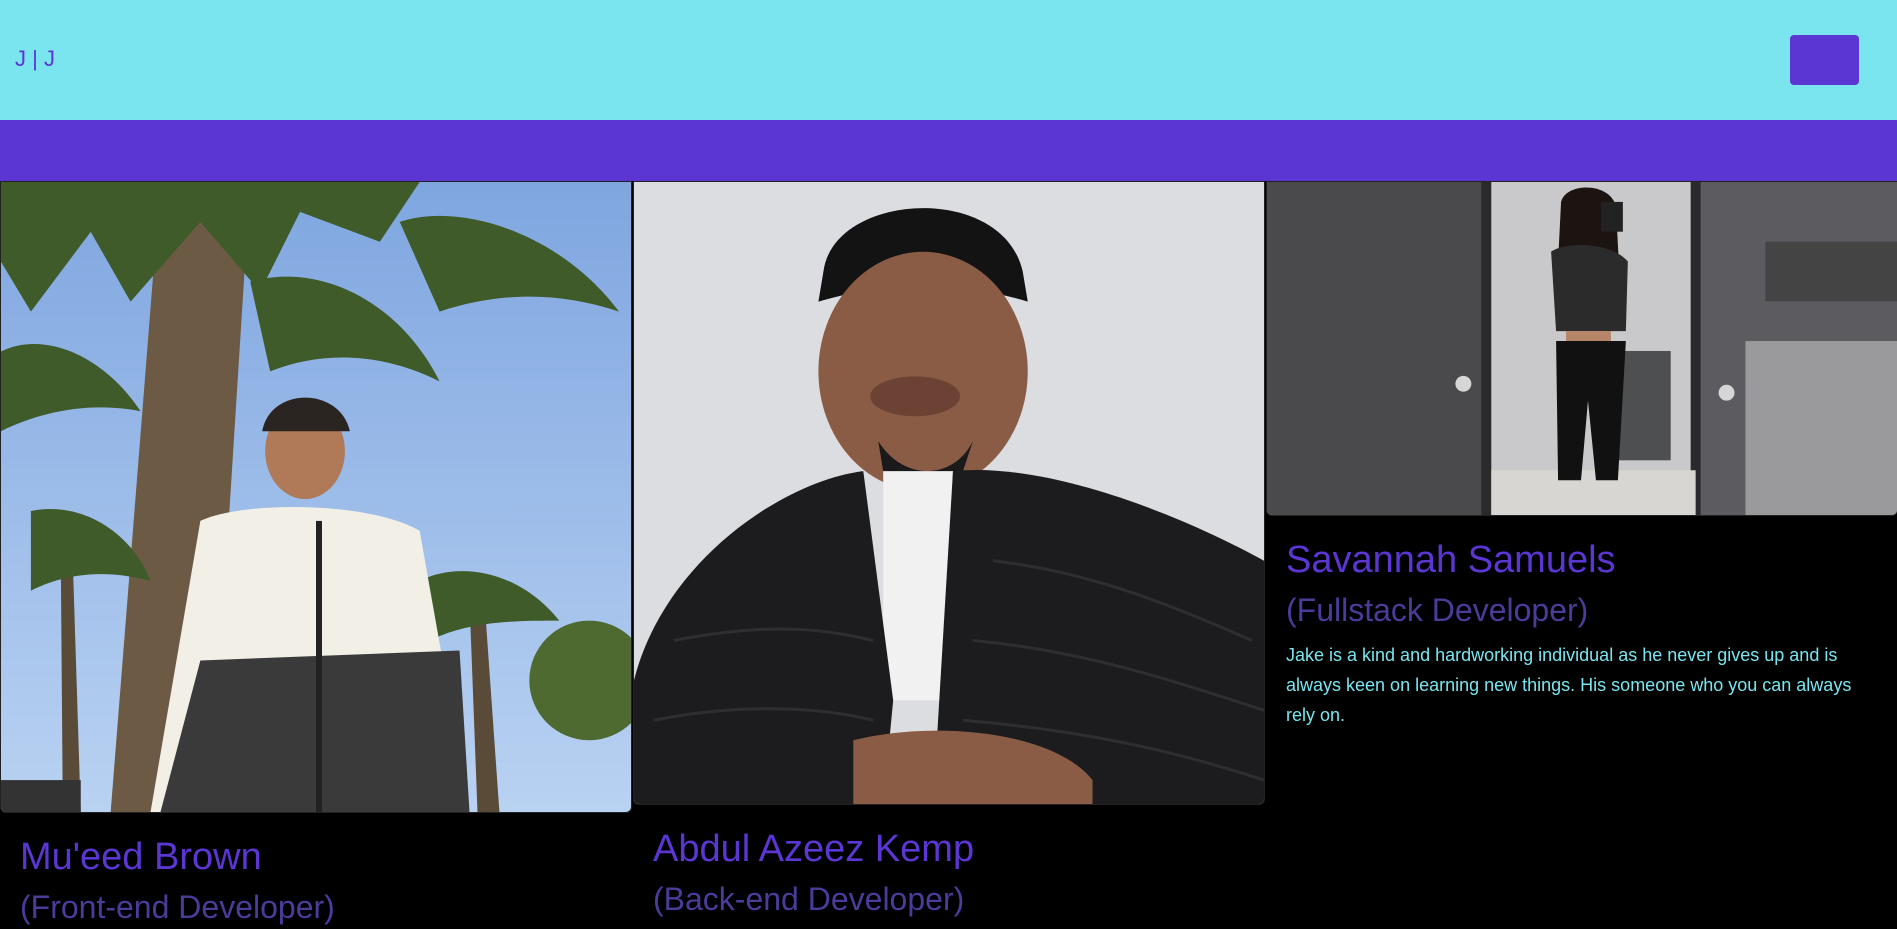 Image resolution: width=1897 pixels, height=929 pixels. I want to click on brand-logo: J | J, so click(35, 59).